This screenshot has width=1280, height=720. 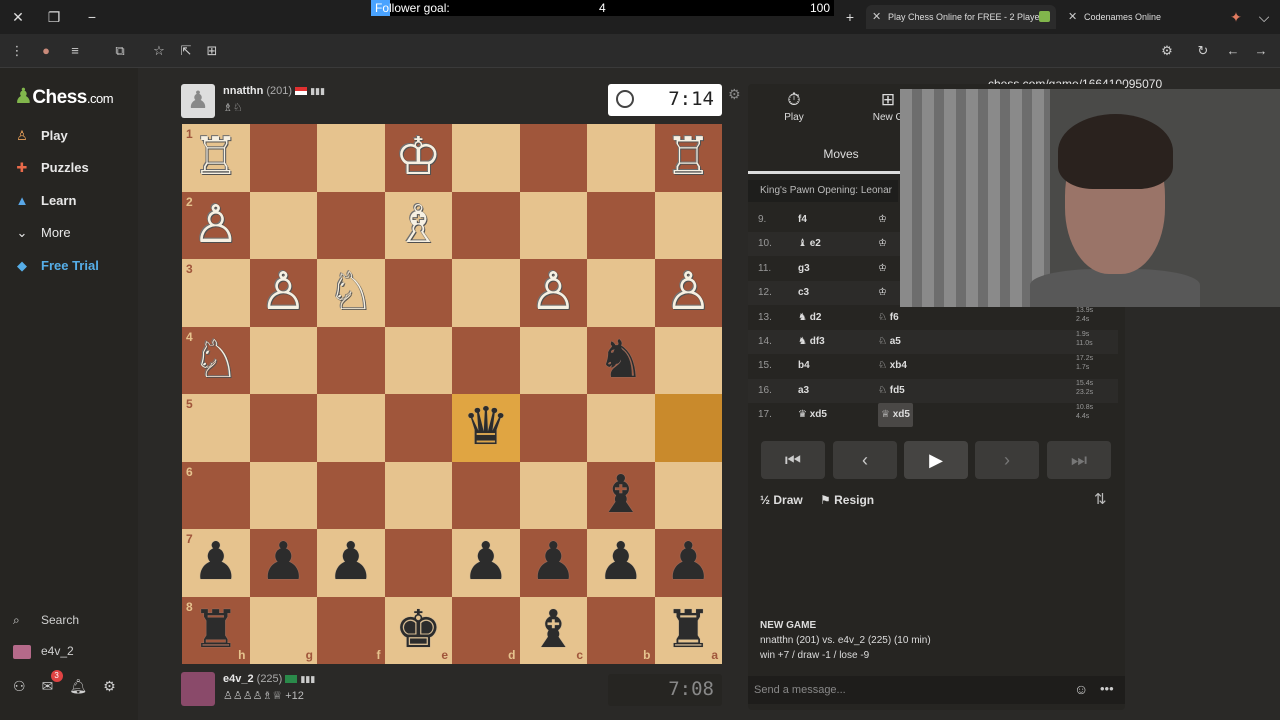 What do you see at coordinates (1233, 51) in the screenshot?
I see `back-icon: ←` at bounding box center [1233, 51].